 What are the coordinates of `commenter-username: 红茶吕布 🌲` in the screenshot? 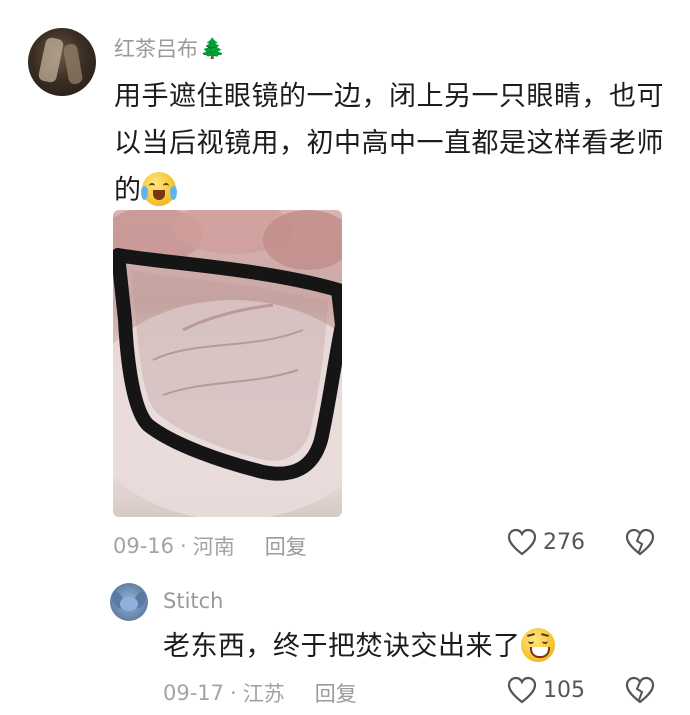 It's located at (169, 48).